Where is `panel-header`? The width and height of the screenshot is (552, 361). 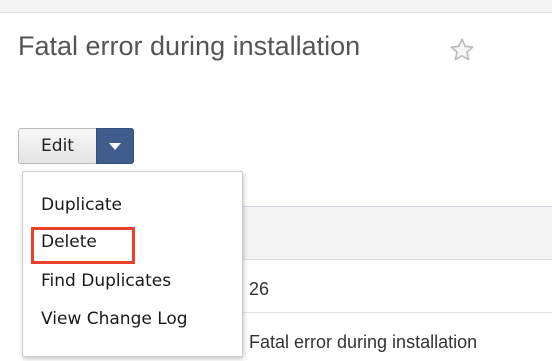 panel-header is located at coordinates (391, 233).